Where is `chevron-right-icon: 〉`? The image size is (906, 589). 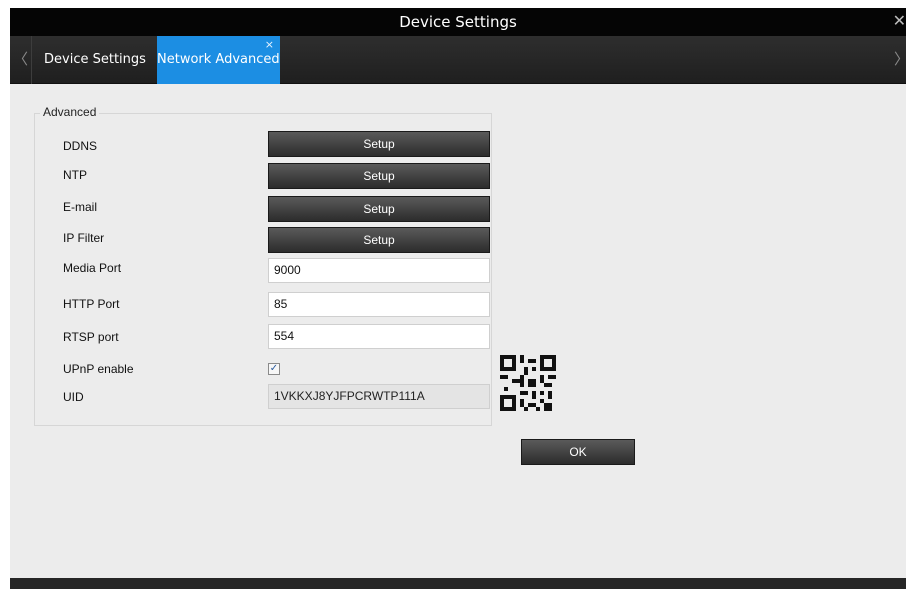
chevron-right-icon: 〉 is located at coordinates (900, 60).